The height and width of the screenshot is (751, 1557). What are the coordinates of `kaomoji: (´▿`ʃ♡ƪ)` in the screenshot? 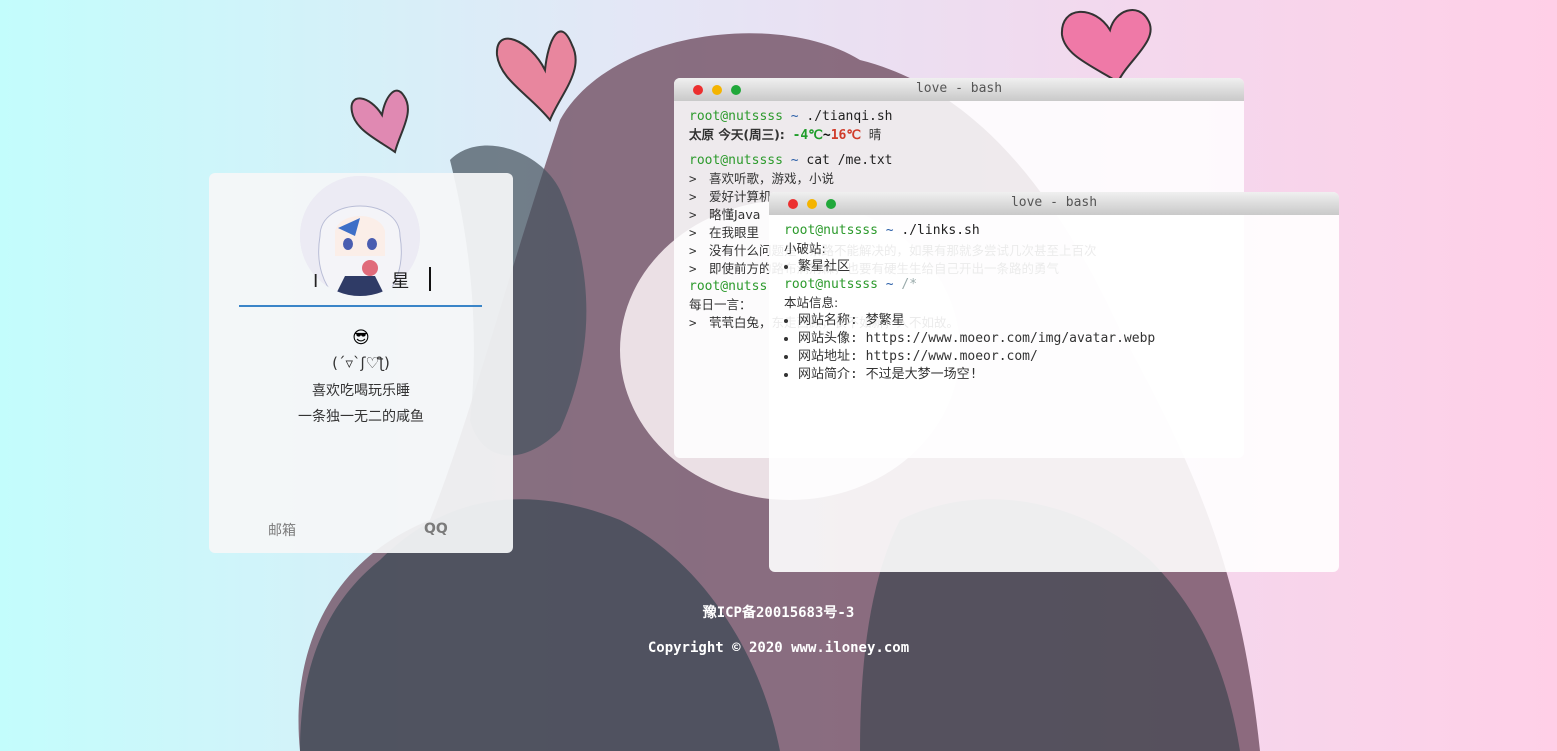 It's located at (361, 363).